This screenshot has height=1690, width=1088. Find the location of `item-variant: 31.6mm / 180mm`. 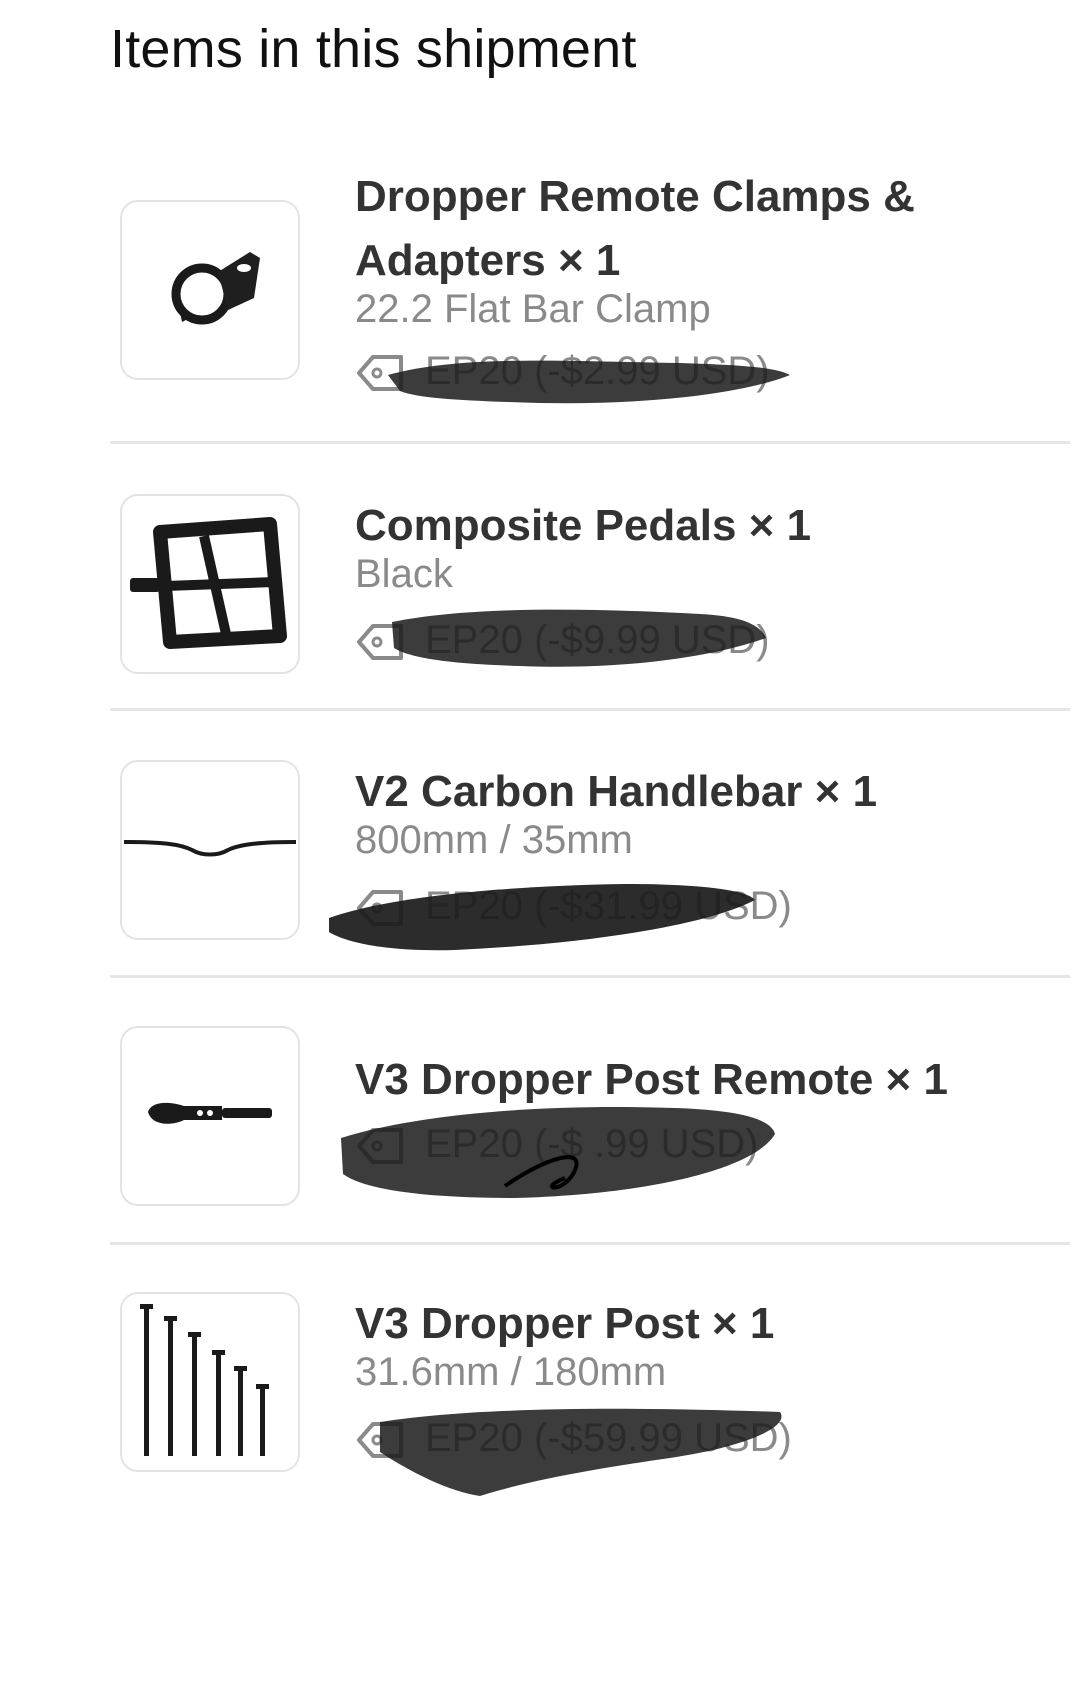

item-variant: 31.6mm / 180mm is located at coordinates (511, 1372).